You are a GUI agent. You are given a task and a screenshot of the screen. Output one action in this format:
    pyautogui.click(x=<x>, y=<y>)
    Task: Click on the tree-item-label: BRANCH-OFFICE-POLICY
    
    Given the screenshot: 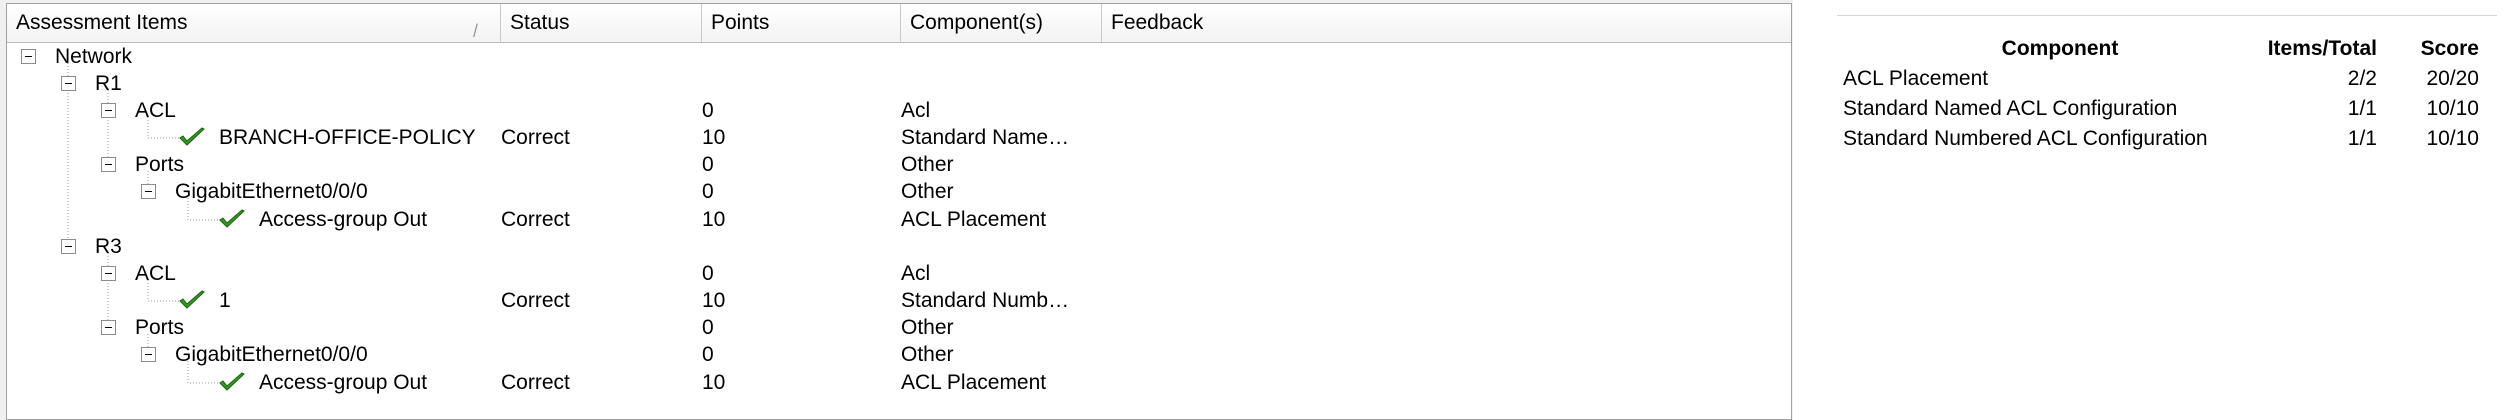 What is the action you would take?
    pyautogui.click(x=347, y=137)
    